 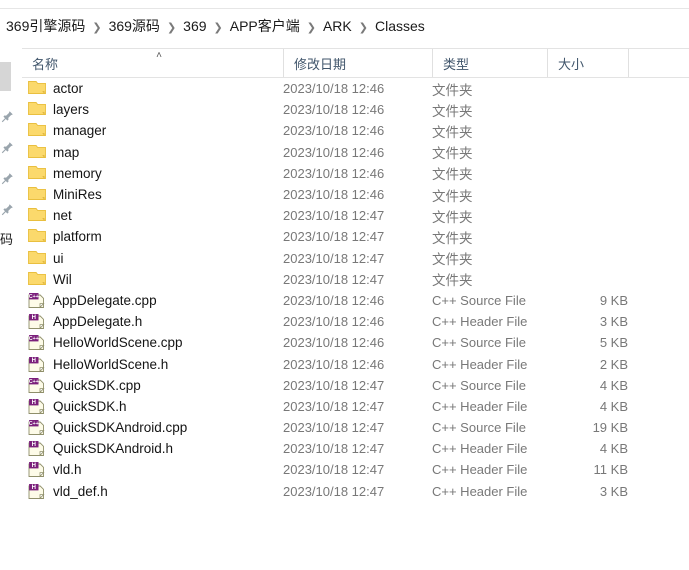 I want to click on cpp-source-icon: C++, so click(x=37, y=300).